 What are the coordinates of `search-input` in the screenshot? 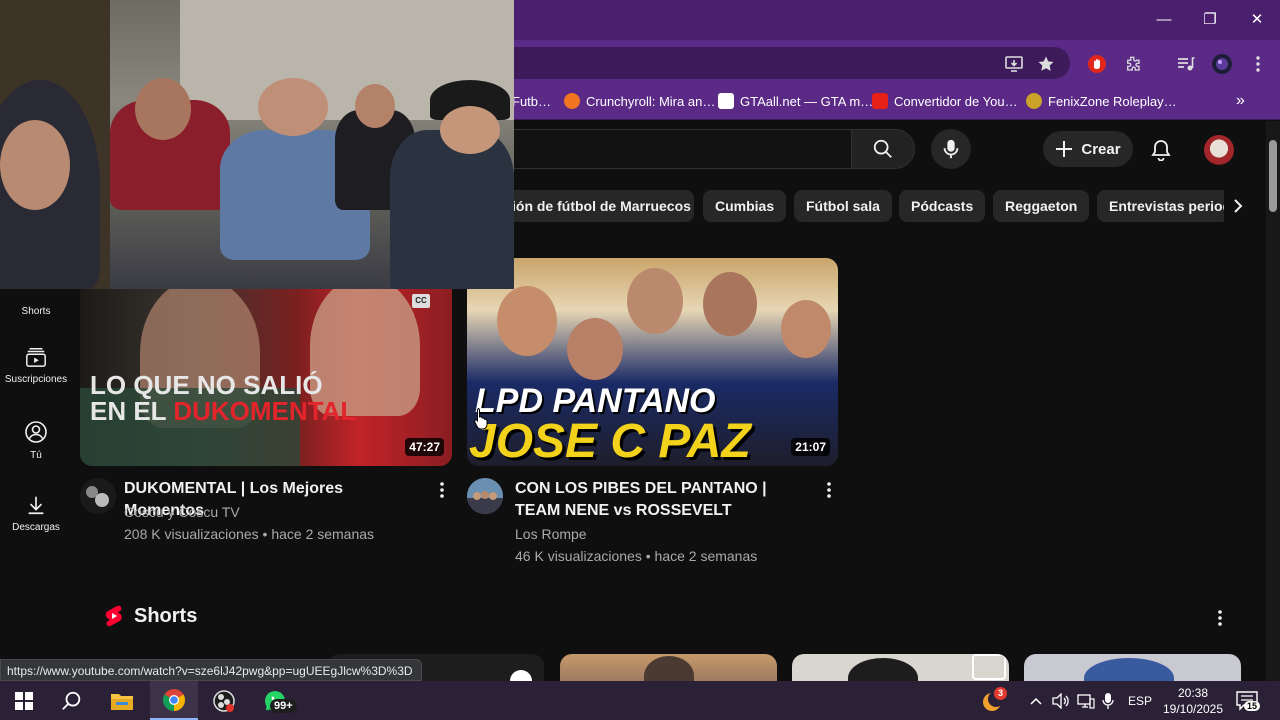 It's located at (666, 149).